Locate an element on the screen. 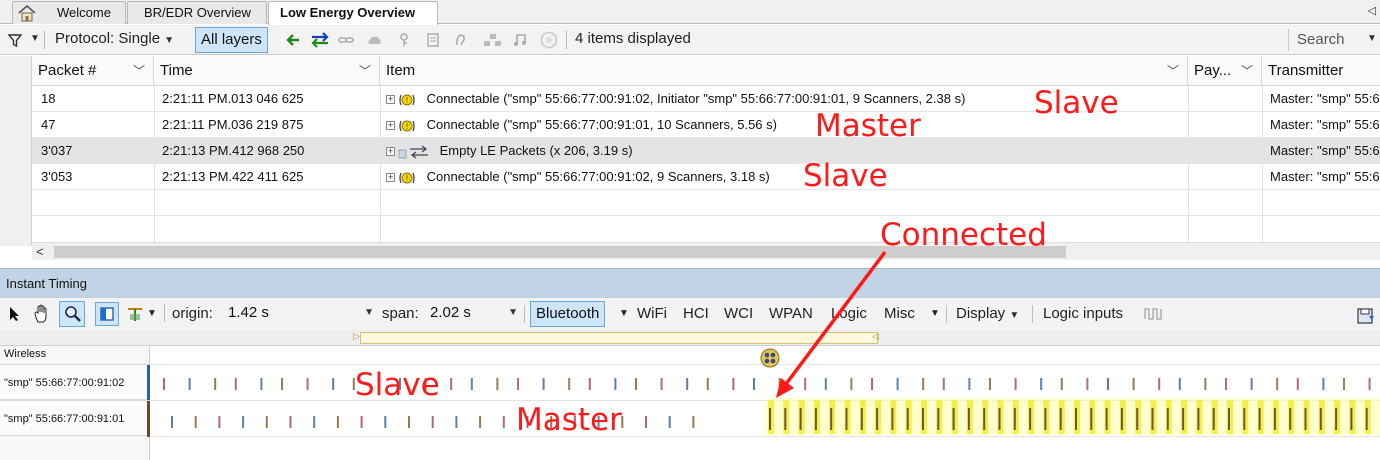 This screenshot has height=460, width=1380. bluetooth-button: Bluetooth is located at coordinates (568, 314).